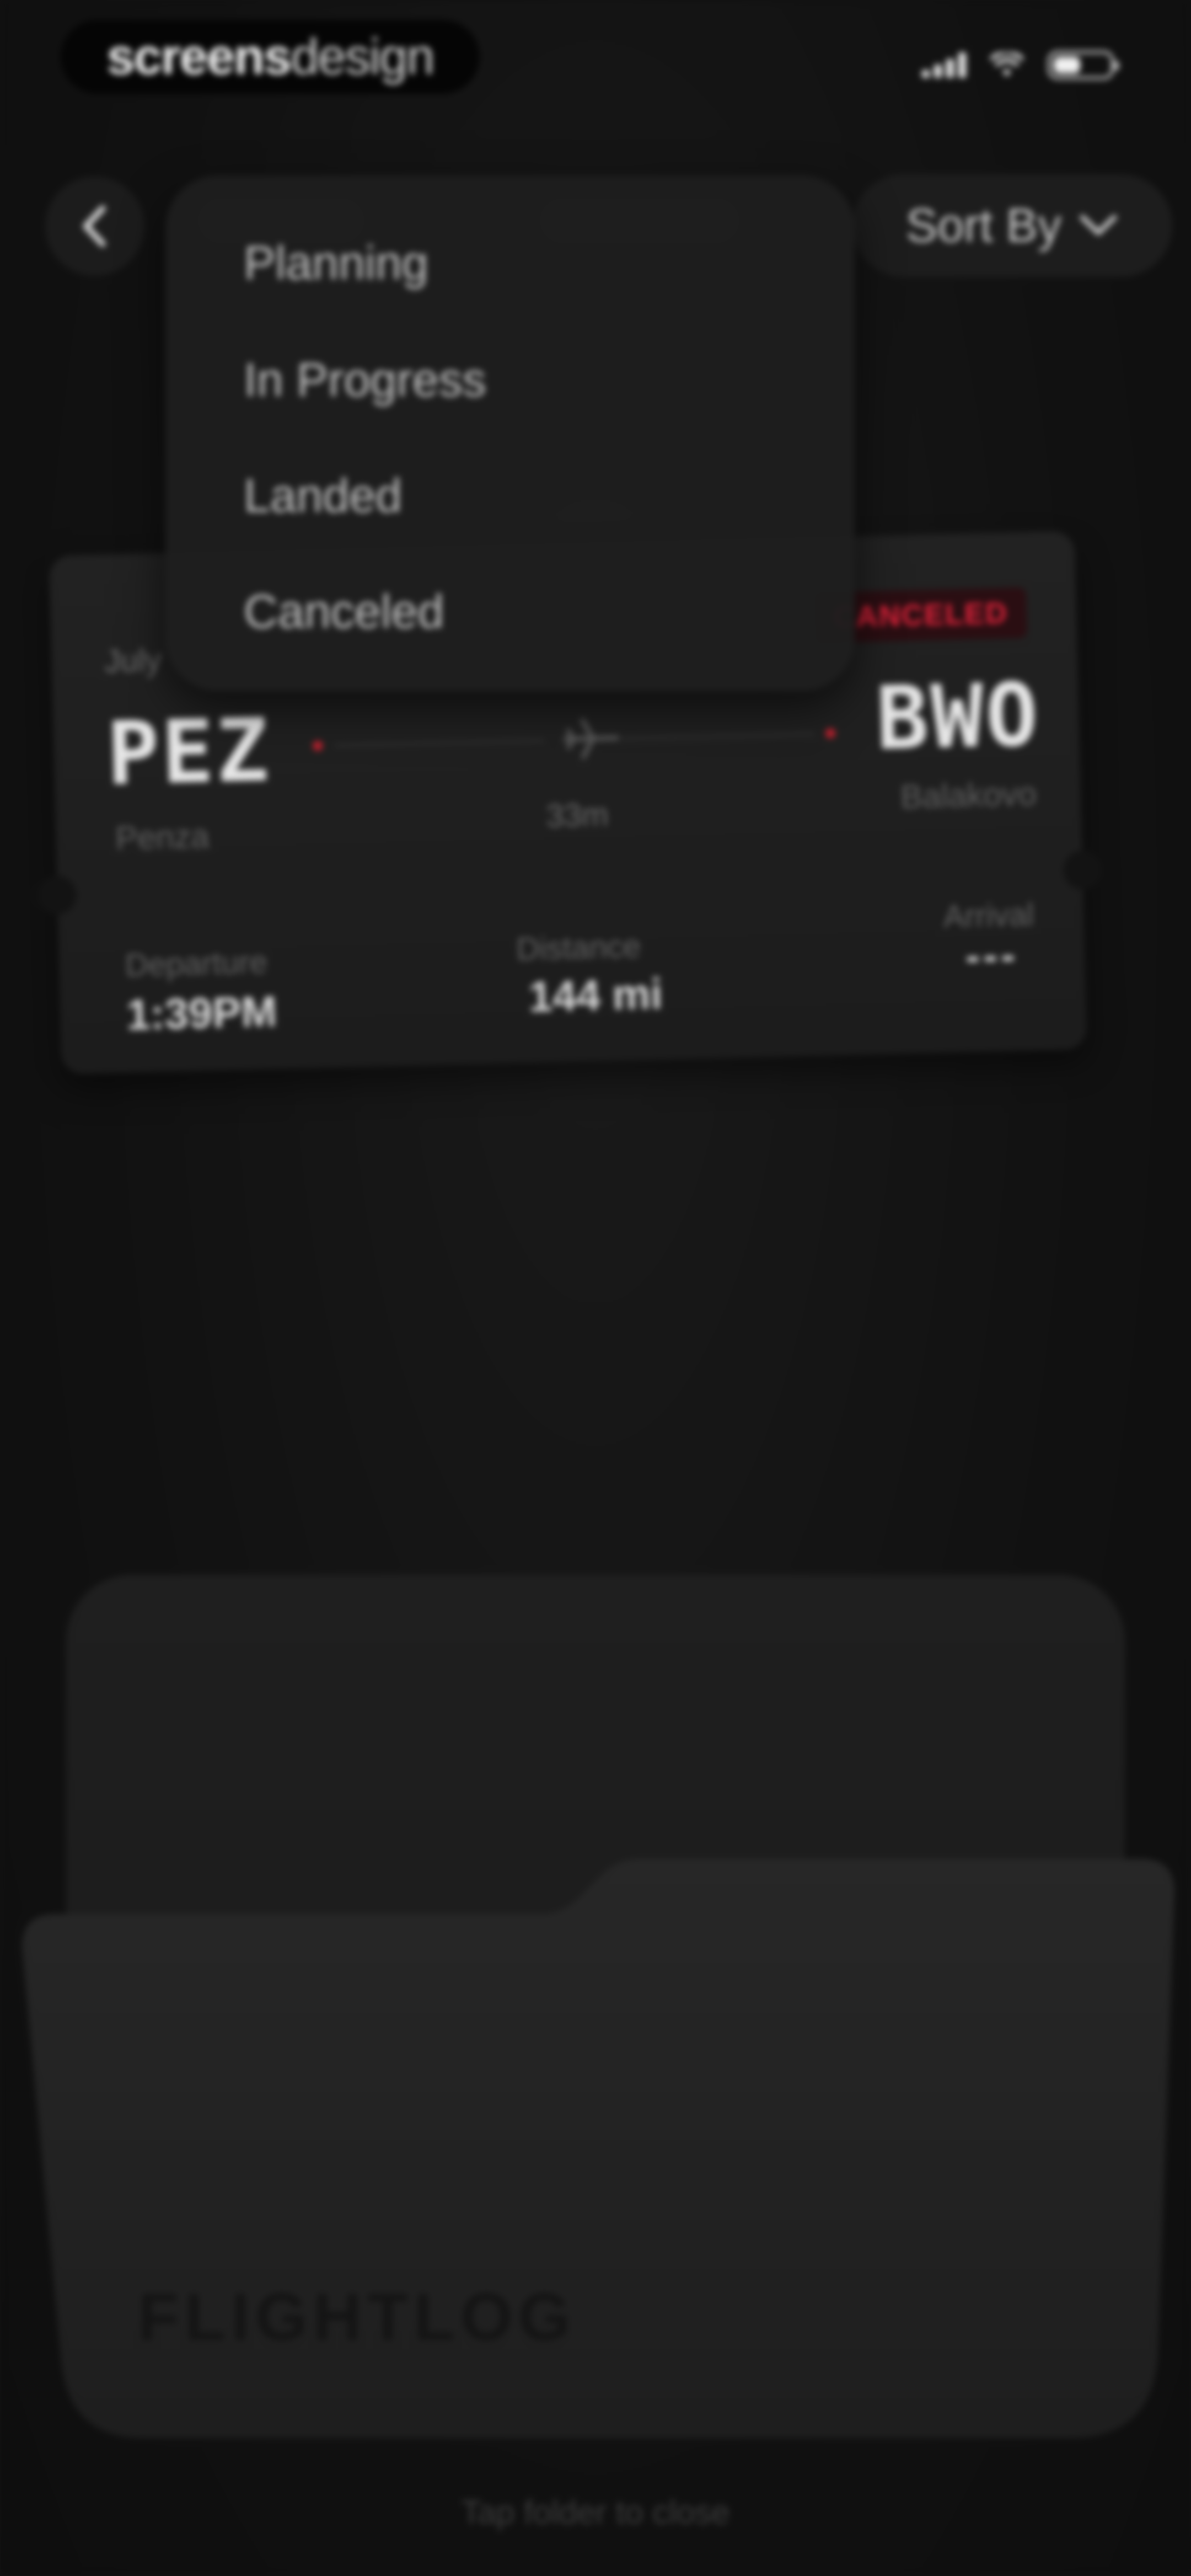 The width and height of the screenshot is (1191, 2576). I want to click on folder-label: FLIGHTLOG, so click(357, 2316).